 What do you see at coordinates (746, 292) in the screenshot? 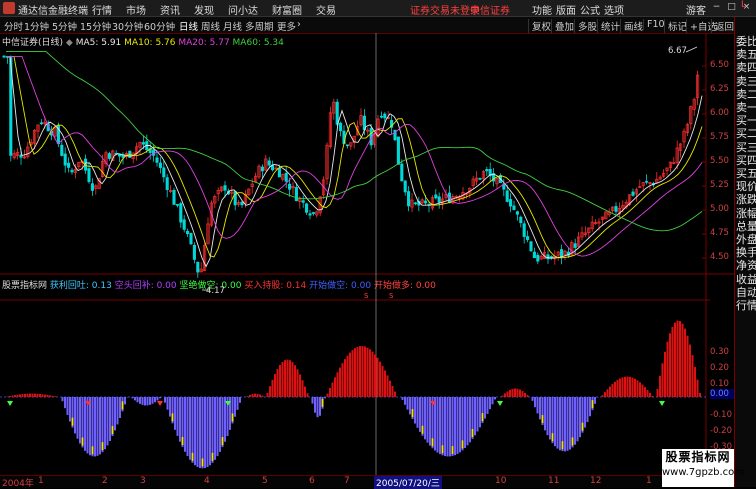
I see `panel-item-19: 自动` at bounding box center [746, 292].